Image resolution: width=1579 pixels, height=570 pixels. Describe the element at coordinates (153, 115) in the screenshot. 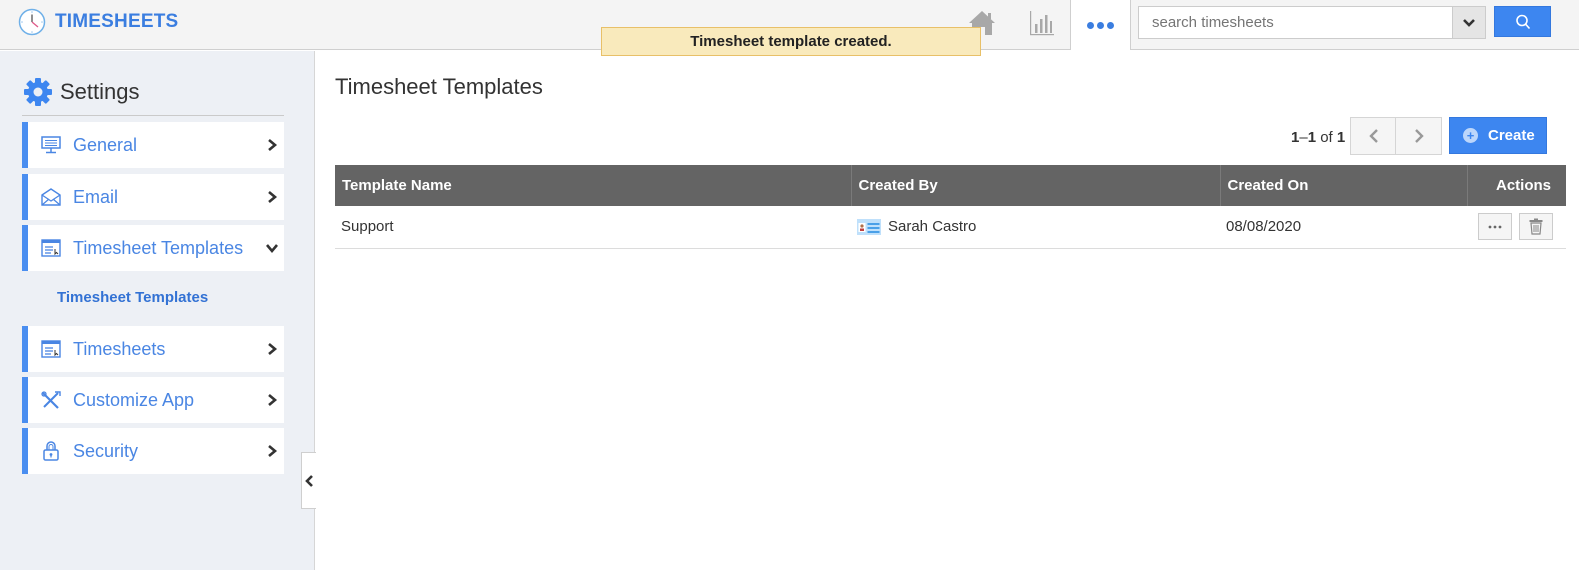

I see `divider` at that location.